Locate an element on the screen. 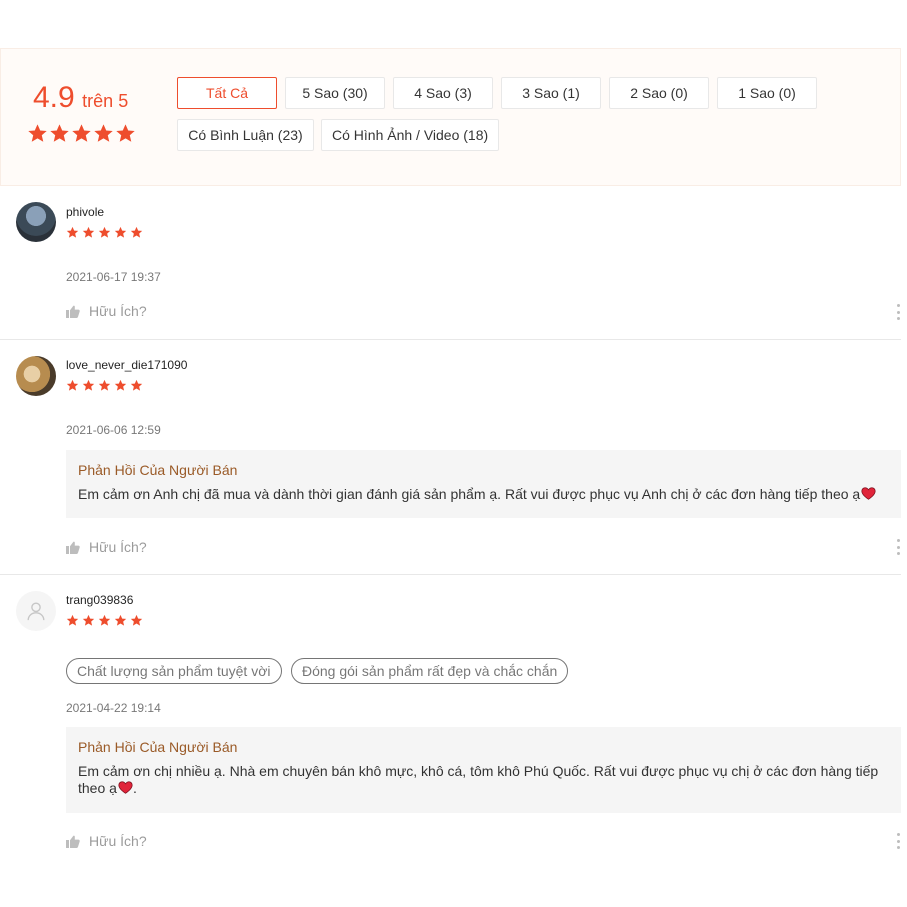 The image size is (907, 907). filter-2-stars: 2 Sao (0) is located at coordinates (659, 93).